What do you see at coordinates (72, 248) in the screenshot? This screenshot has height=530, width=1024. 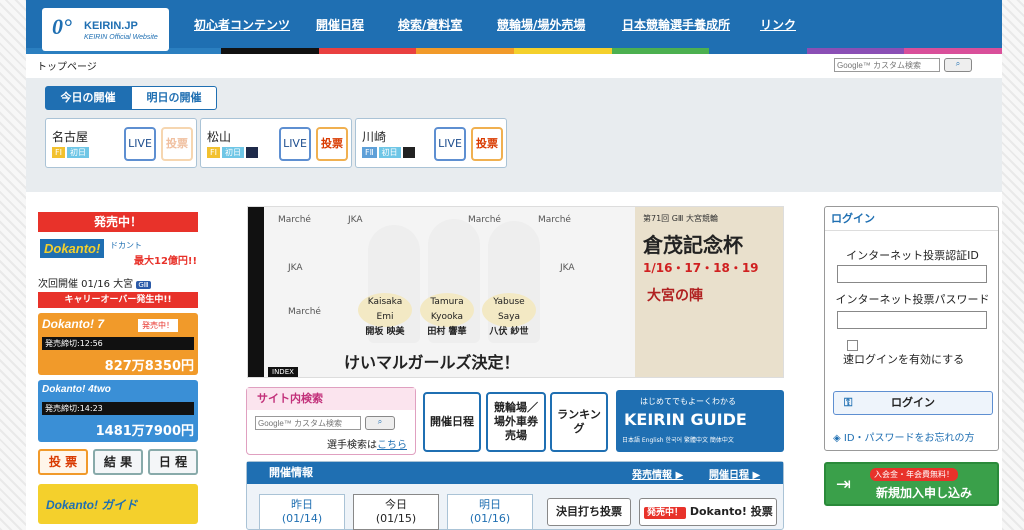 I see `dokanto-logo: Dokanto!` at bounding box center [72, 248].